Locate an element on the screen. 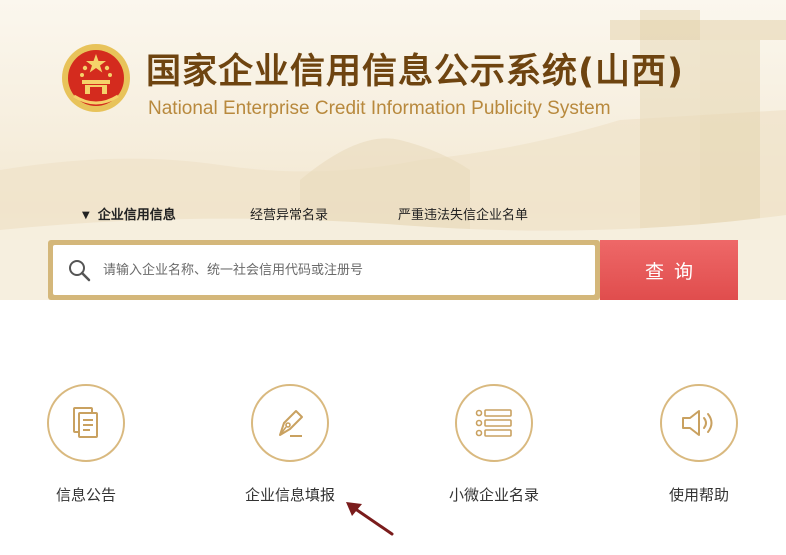  feature-label: 信息公告 is located at coordinates (85, 495).